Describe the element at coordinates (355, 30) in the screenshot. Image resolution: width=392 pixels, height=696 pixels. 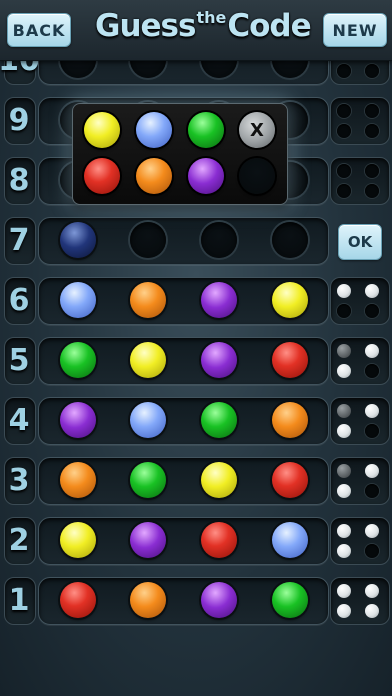
I see `new-game-button: NEW` at that location.